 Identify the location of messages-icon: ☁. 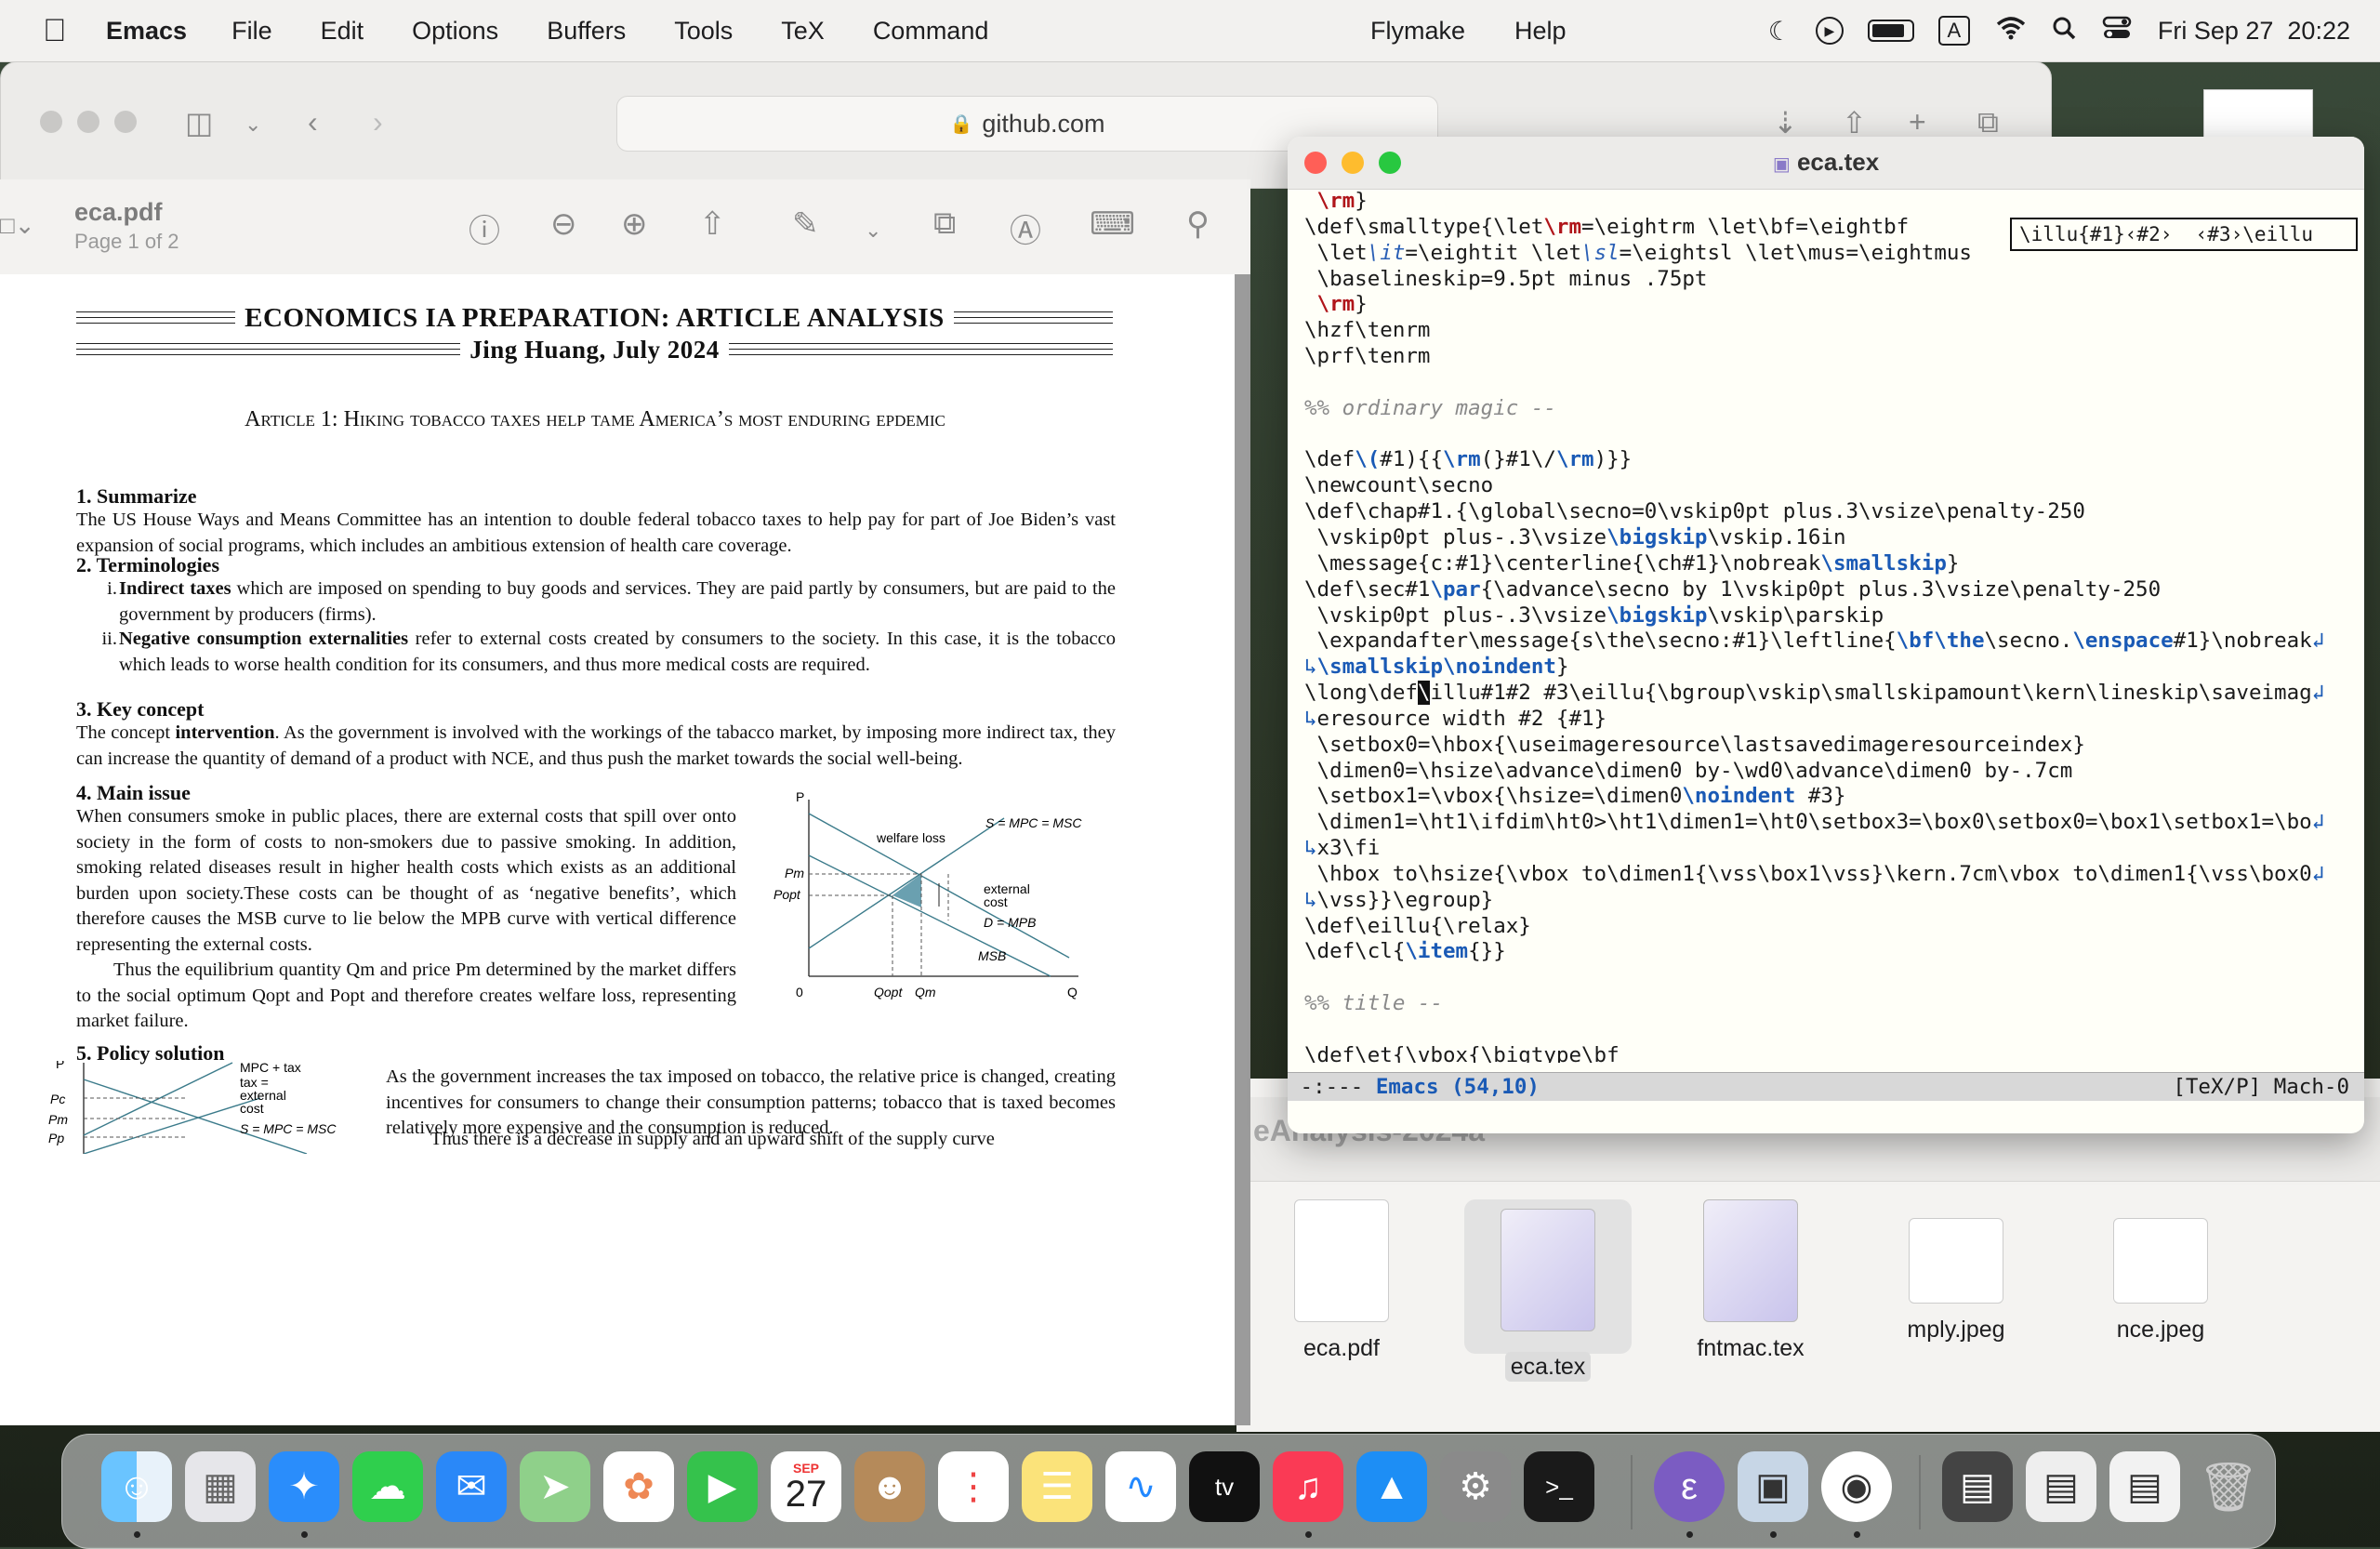
(387, 1486).